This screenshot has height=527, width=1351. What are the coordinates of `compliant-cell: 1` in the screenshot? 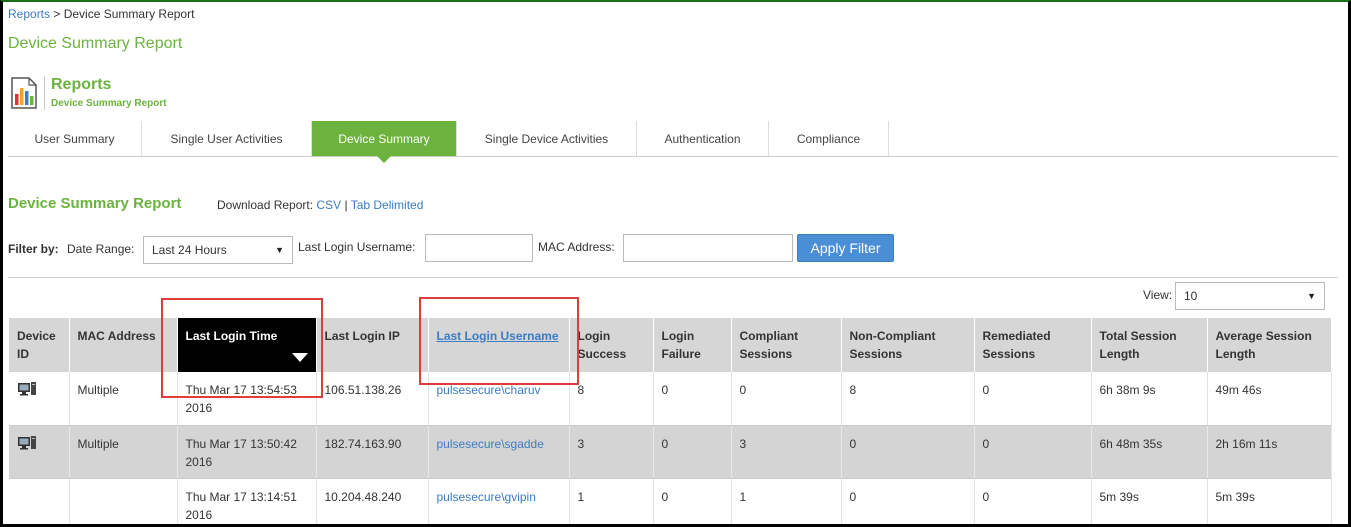 It's located at (786, 502).